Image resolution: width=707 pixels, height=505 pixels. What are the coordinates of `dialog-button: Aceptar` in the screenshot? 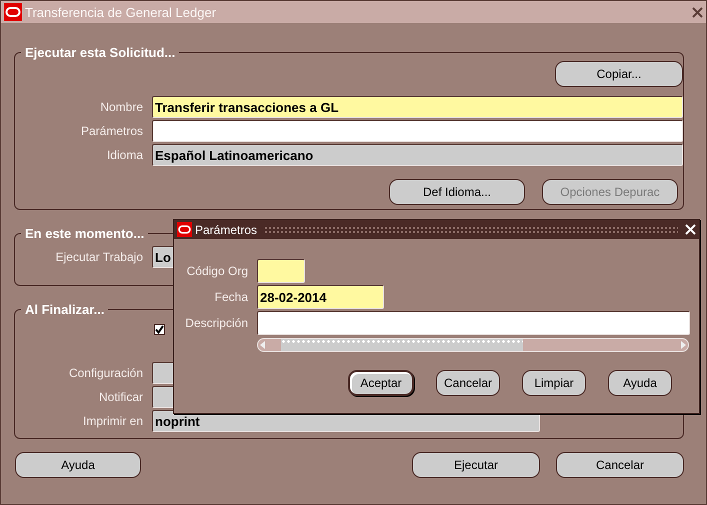 It's located at (381, 383).